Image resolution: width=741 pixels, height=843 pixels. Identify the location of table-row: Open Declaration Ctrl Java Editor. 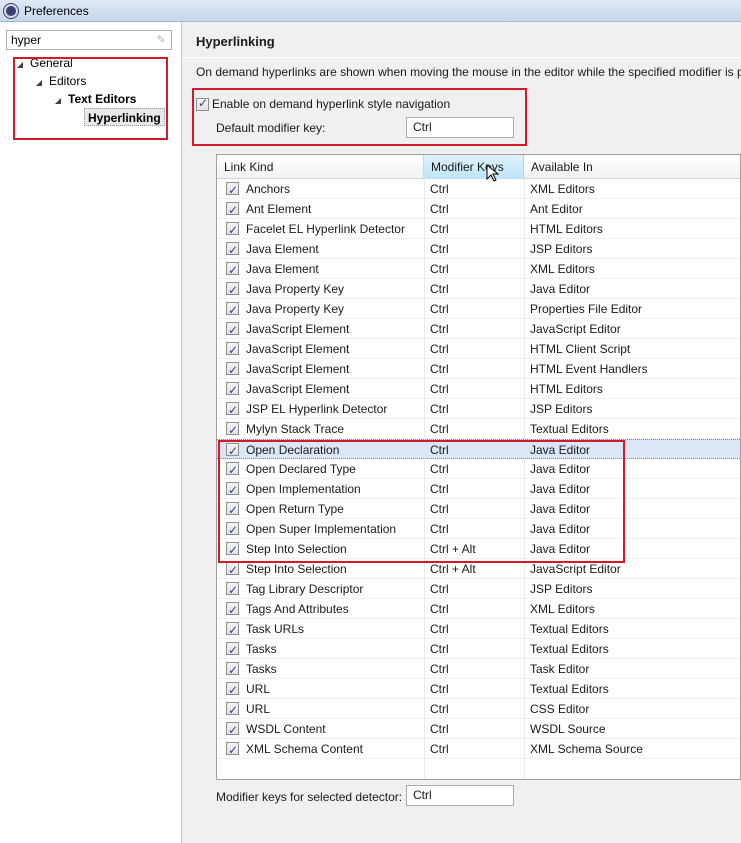
(478, 450).